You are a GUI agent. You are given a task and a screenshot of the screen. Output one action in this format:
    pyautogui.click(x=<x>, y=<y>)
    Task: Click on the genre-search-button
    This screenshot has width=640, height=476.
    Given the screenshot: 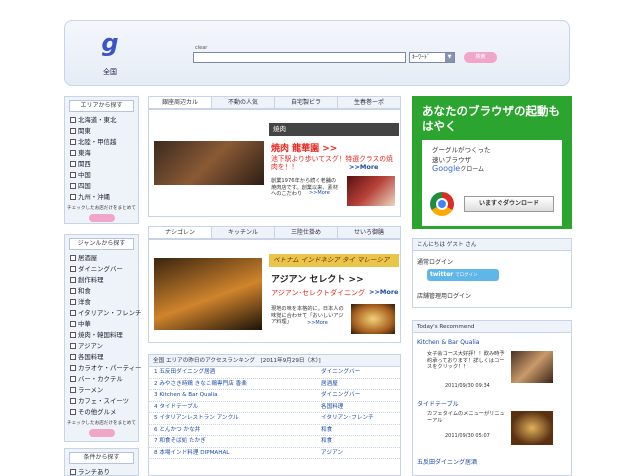 What is the action you would take?
    pyautogui.click(x=101, y=433)
    